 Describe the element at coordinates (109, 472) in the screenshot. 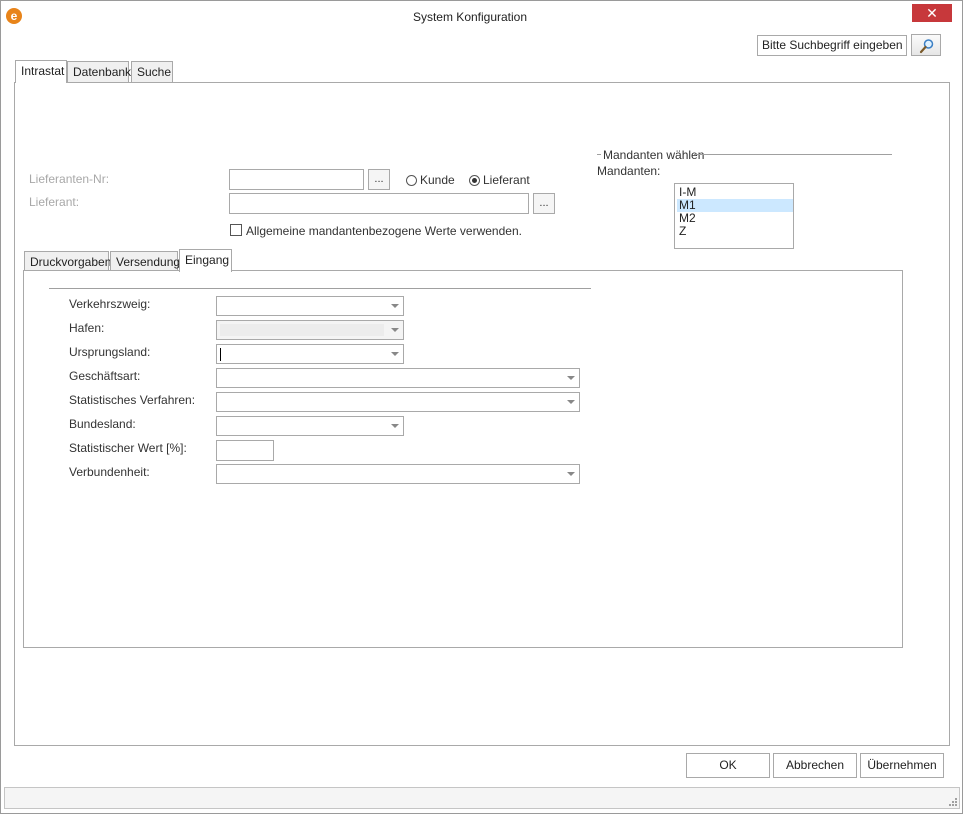

I see `verbundenheit-label: Verbundenheit:` at that location.